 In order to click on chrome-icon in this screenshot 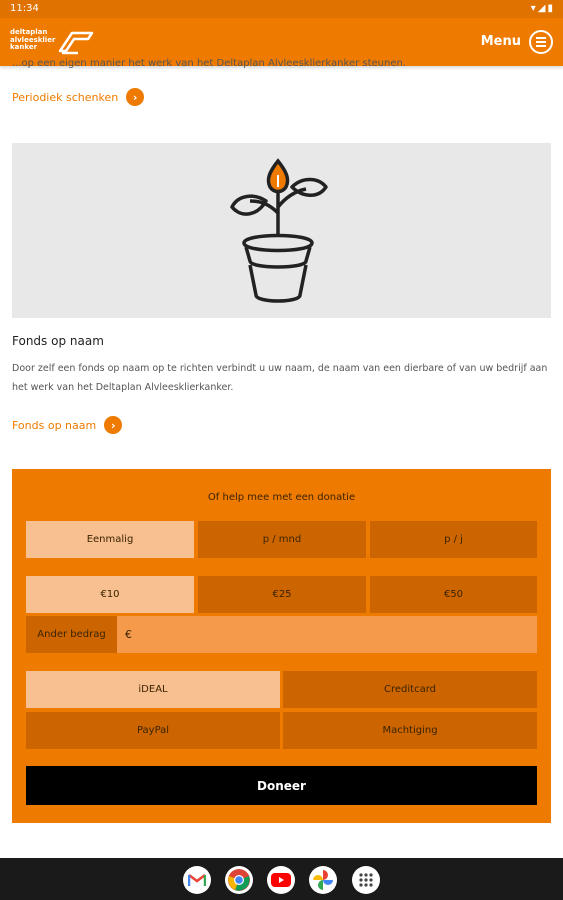, I will do `click(239, 880)`.